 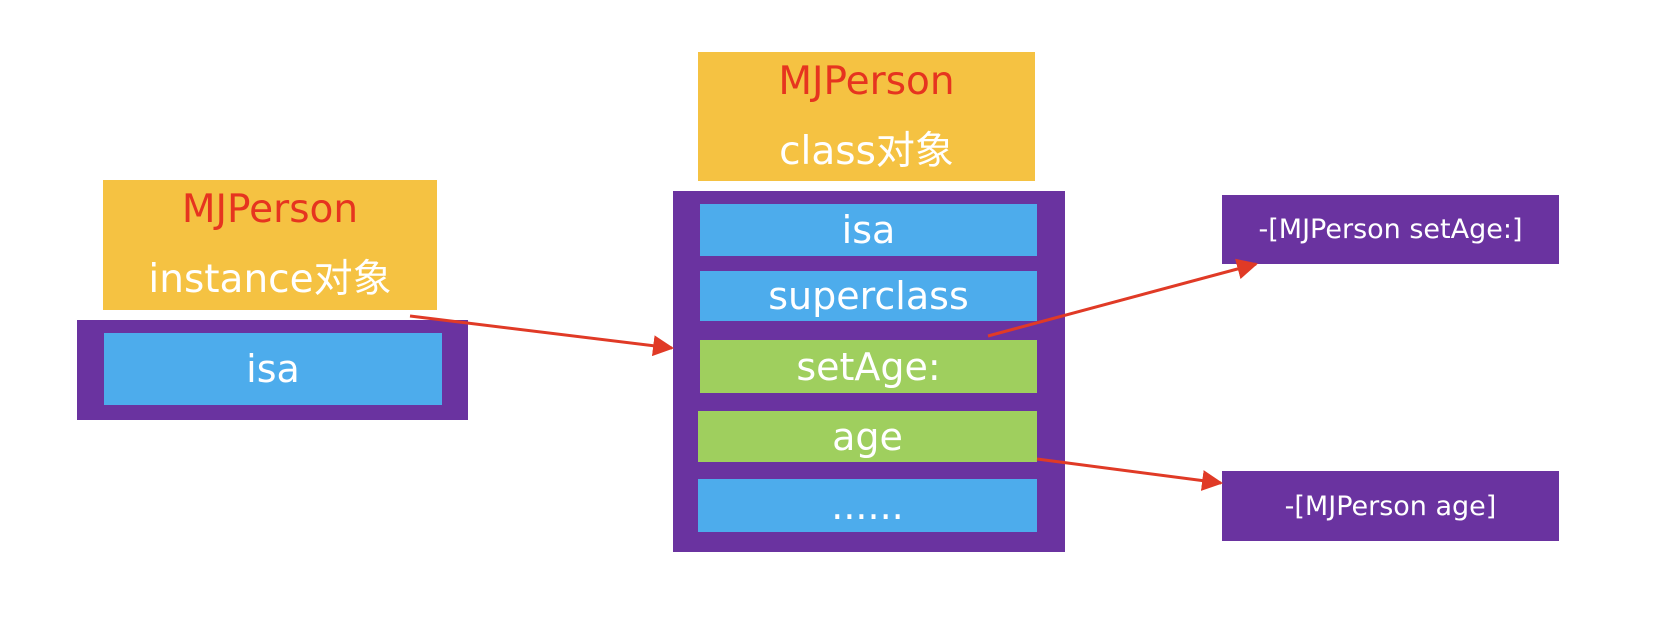 I want to click on arrow-instance-isa-to-class, so click(x=542, y=335).